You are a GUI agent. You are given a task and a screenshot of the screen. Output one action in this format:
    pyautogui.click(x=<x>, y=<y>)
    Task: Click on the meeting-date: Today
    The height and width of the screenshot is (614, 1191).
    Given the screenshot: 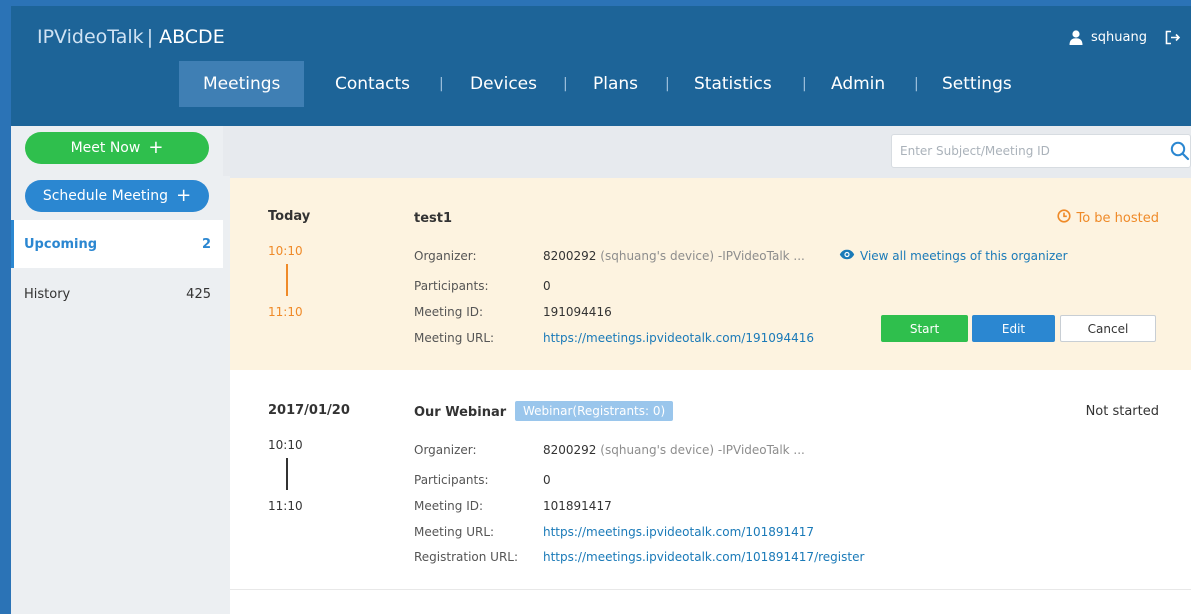 What is the action you would take?
    pyautogui.click(x=289, y=216)
    